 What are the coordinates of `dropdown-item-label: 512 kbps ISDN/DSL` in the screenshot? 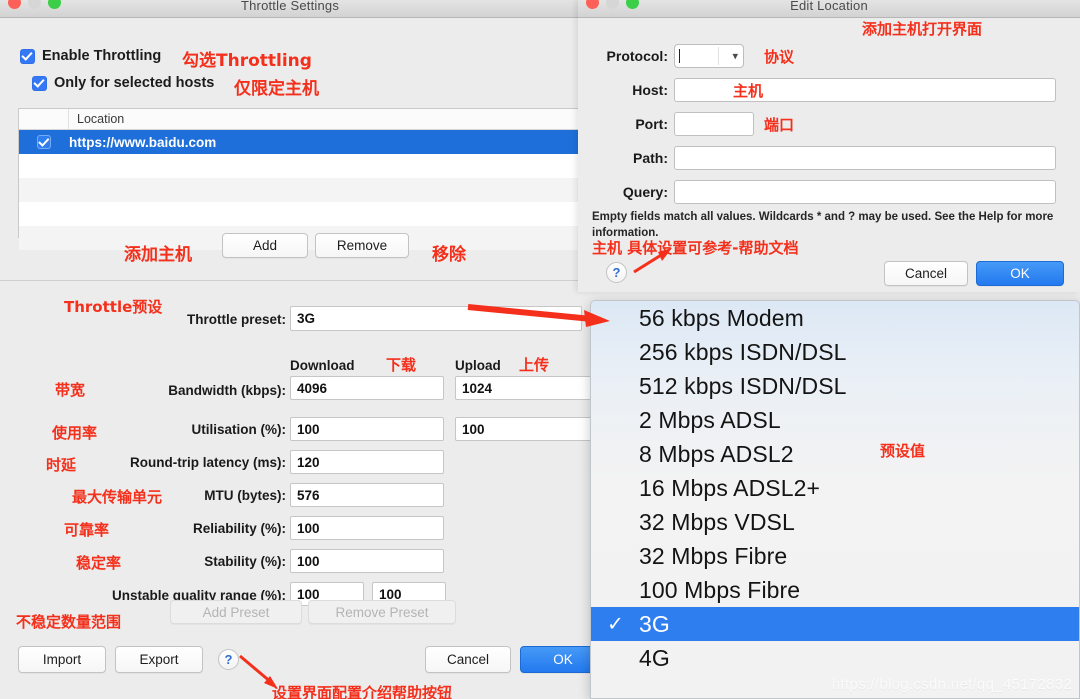 It's located at (743, 385).